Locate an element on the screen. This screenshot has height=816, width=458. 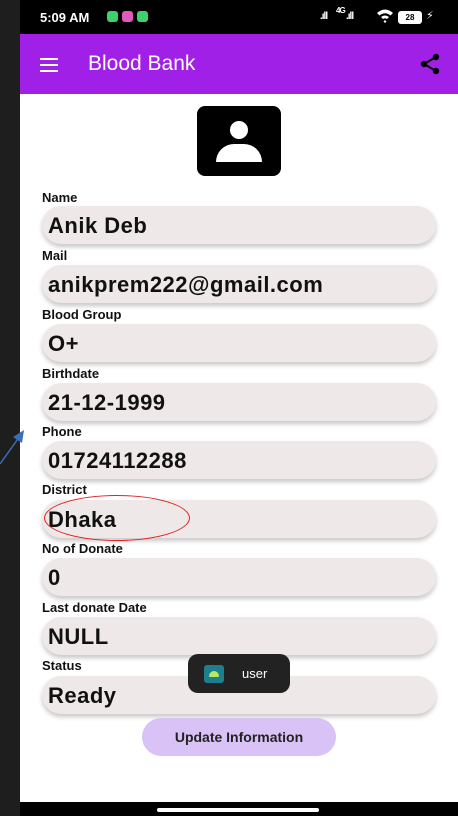
home-gesture-handle is located at coordinates (238, 810).